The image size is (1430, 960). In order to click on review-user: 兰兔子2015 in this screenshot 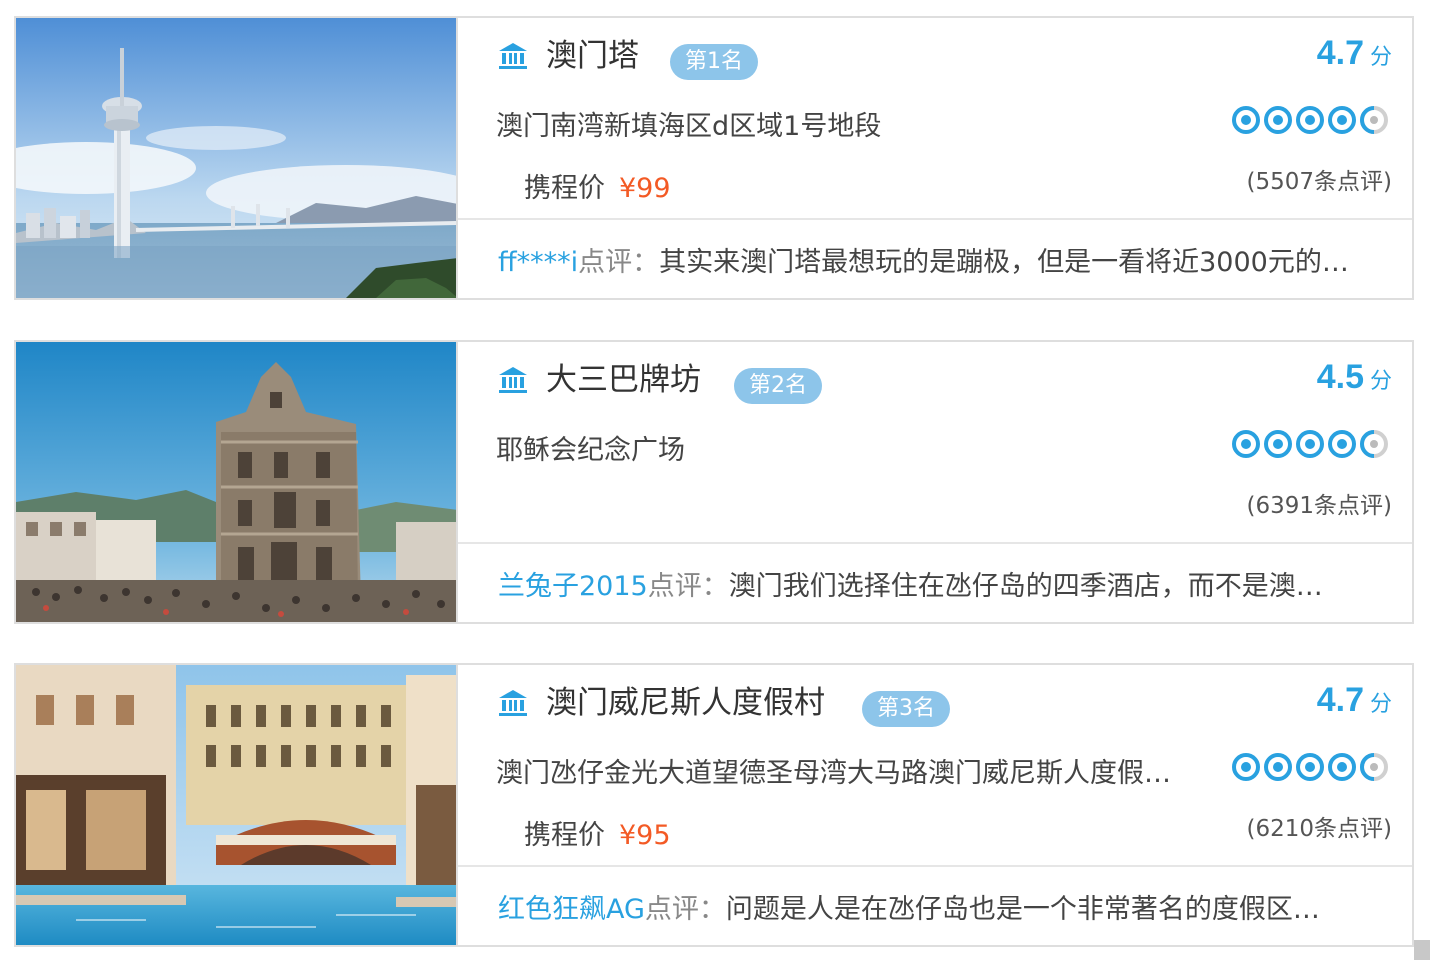, I will do `click(573, 586)`.